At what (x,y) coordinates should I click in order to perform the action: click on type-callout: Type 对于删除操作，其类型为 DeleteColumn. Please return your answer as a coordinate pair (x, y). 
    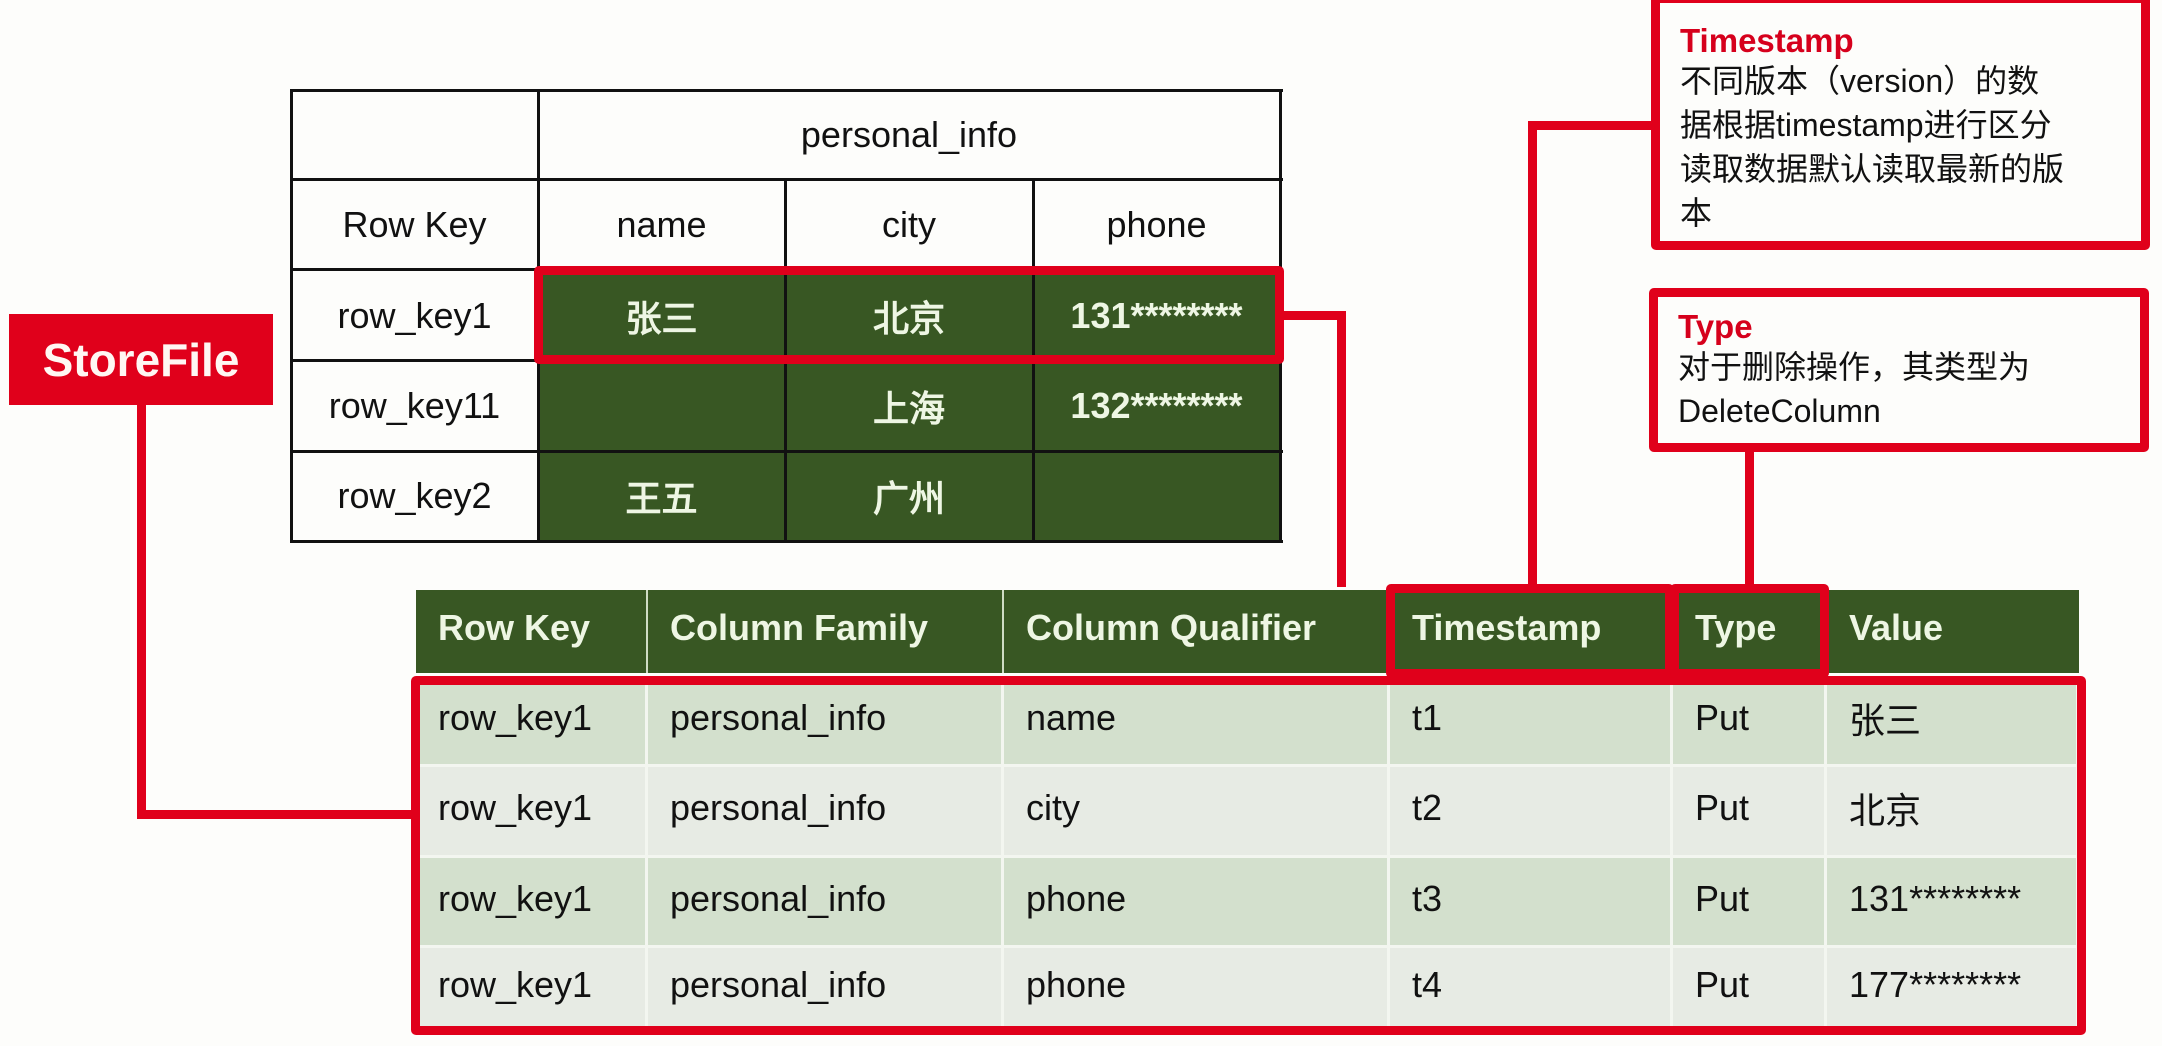
    Looking at the image, I should click on (1899, 370).